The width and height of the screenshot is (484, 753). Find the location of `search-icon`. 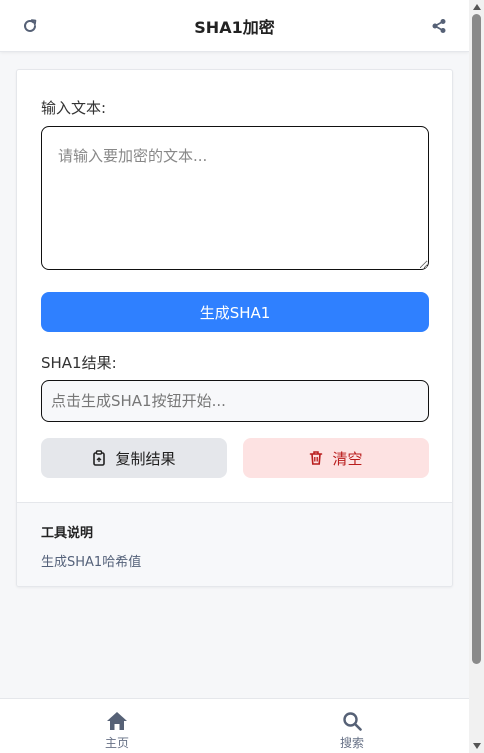

search-icon is located at coordinates (352, 721).